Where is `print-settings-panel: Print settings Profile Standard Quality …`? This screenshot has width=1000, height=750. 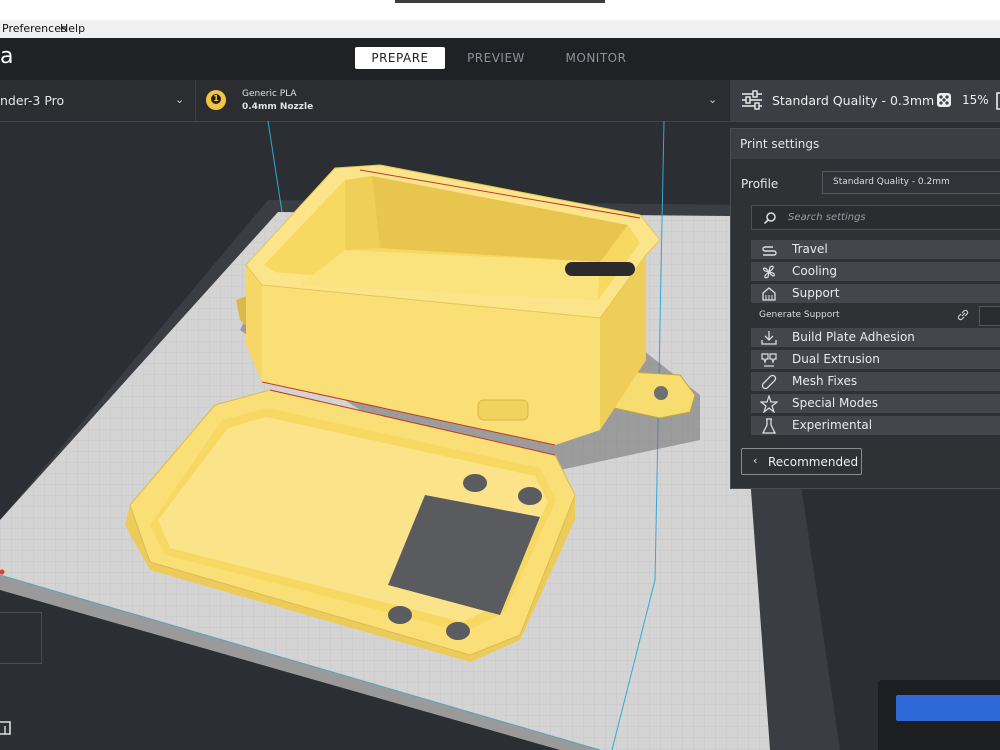
print-settings-panel: Print settings Profile Standard Quality … is located at coordinates (865, 308).